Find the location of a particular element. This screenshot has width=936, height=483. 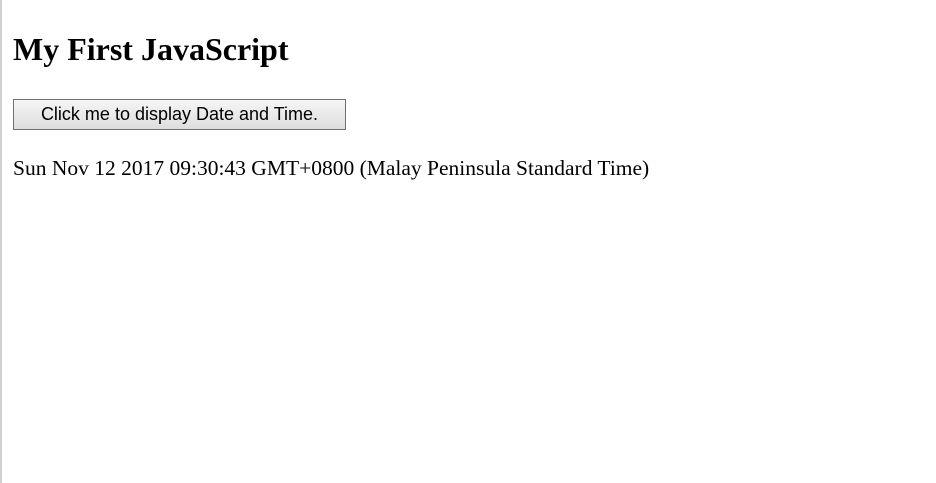

display-date-button: Click me to display Date and Time. is located at coordinates (179, 114).